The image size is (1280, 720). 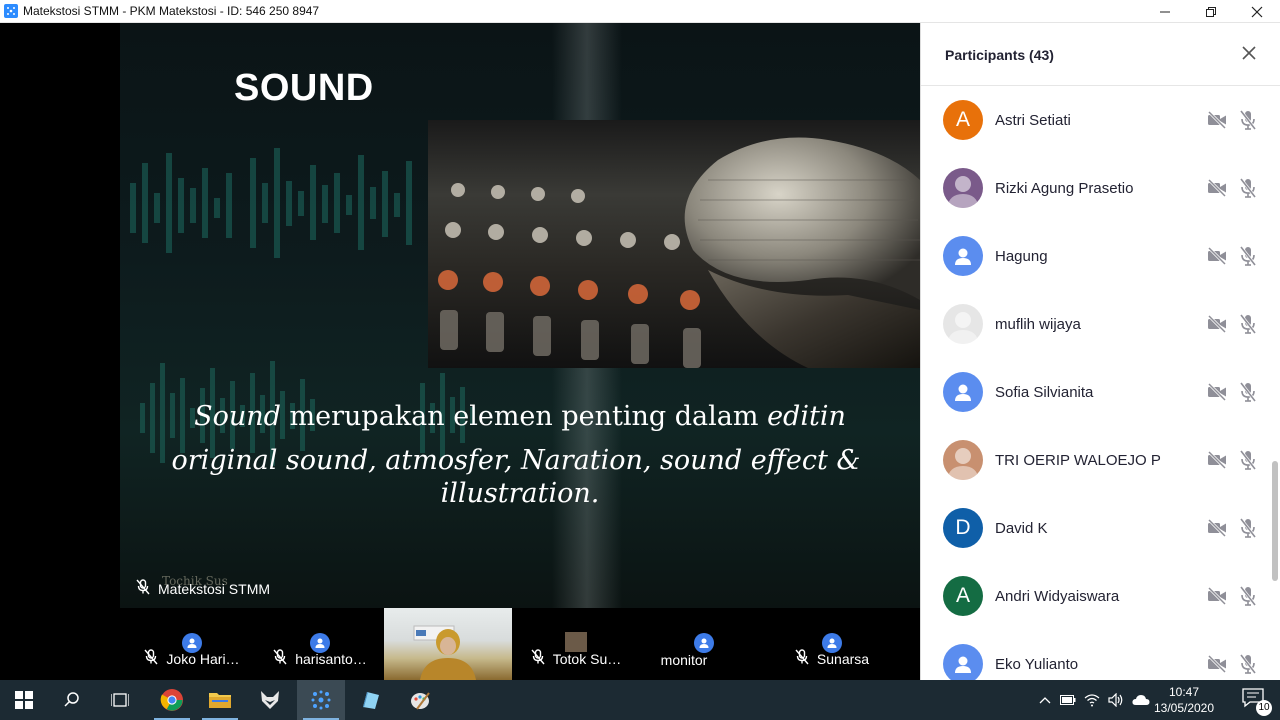 I want to click on show-hidden-icons-button, so click(x=1045, y=700).